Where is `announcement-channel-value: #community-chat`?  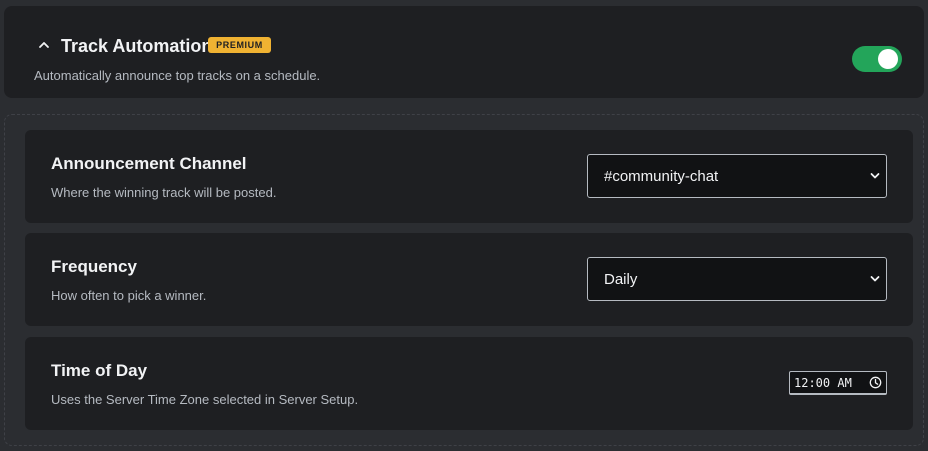 announcement-channel-value: #community-chat is located at coordinates (661, 176).